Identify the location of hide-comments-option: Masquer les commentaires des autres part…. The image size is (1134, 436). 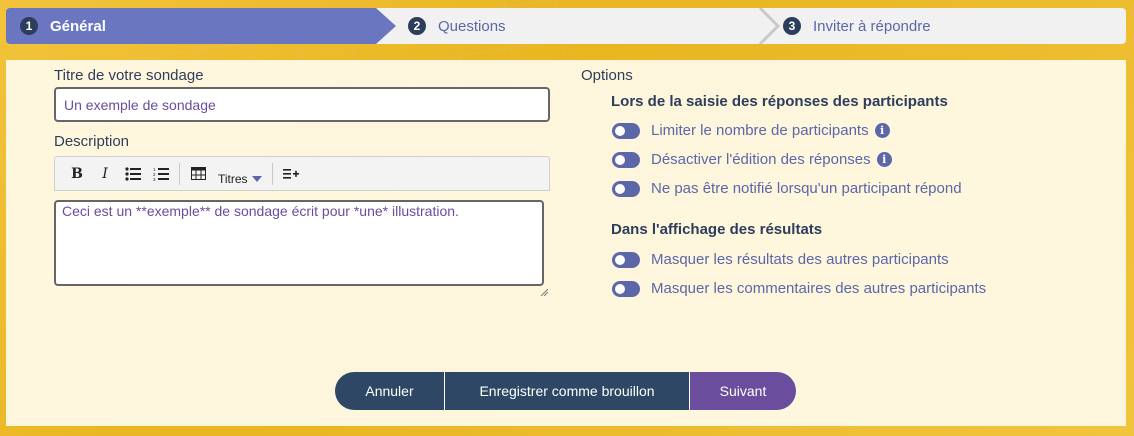
(799, 288).